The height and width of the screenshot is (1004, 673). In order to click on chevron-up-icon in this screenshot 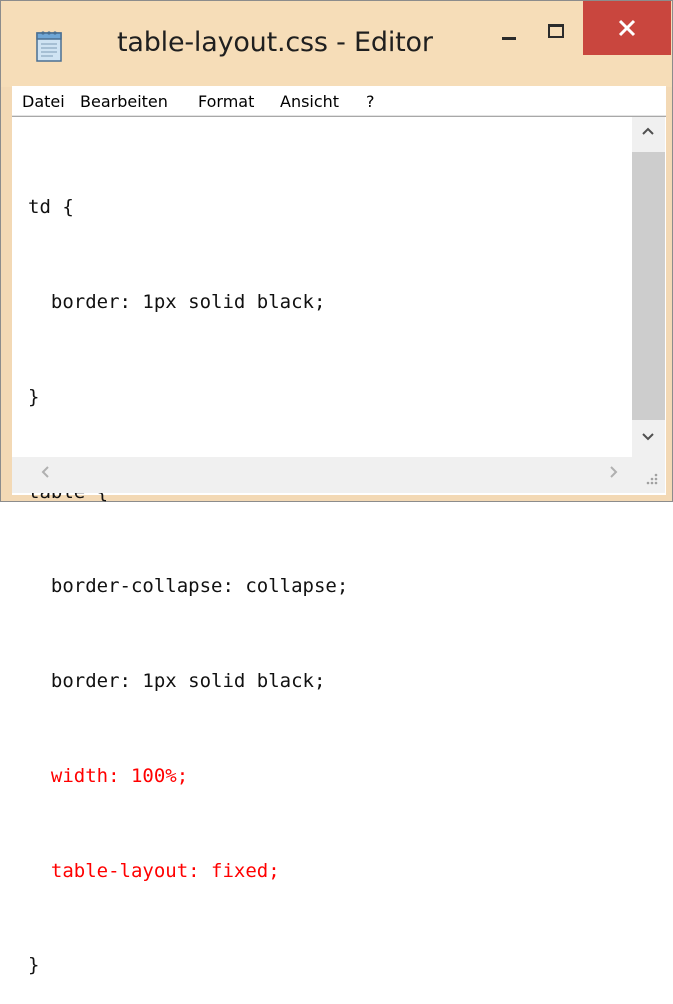, I will do `click(648, 131)`.